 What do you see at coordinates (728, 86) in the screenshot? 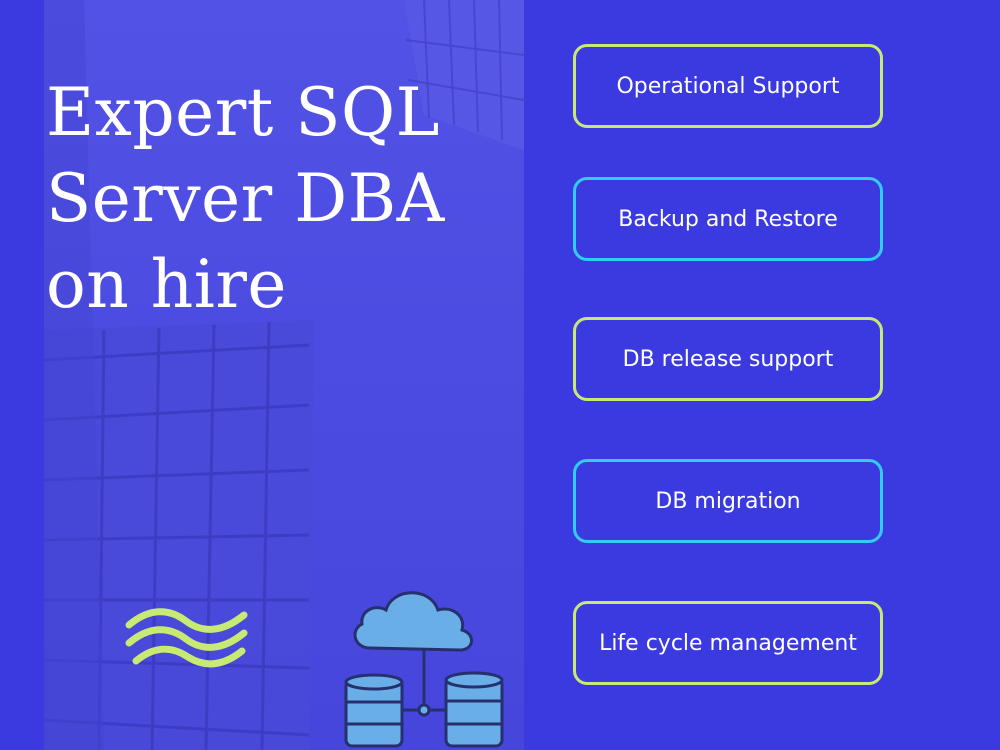
I see `service-operational-support: Operational Support` at bounding box center [728, 86].